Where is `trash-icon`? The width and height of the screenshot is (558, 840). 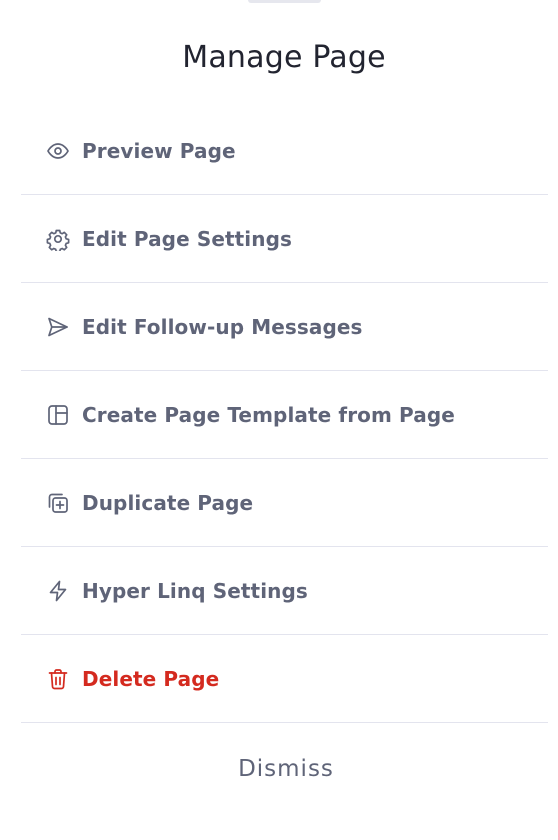 trash-icon is located at coordinates (58, 679).